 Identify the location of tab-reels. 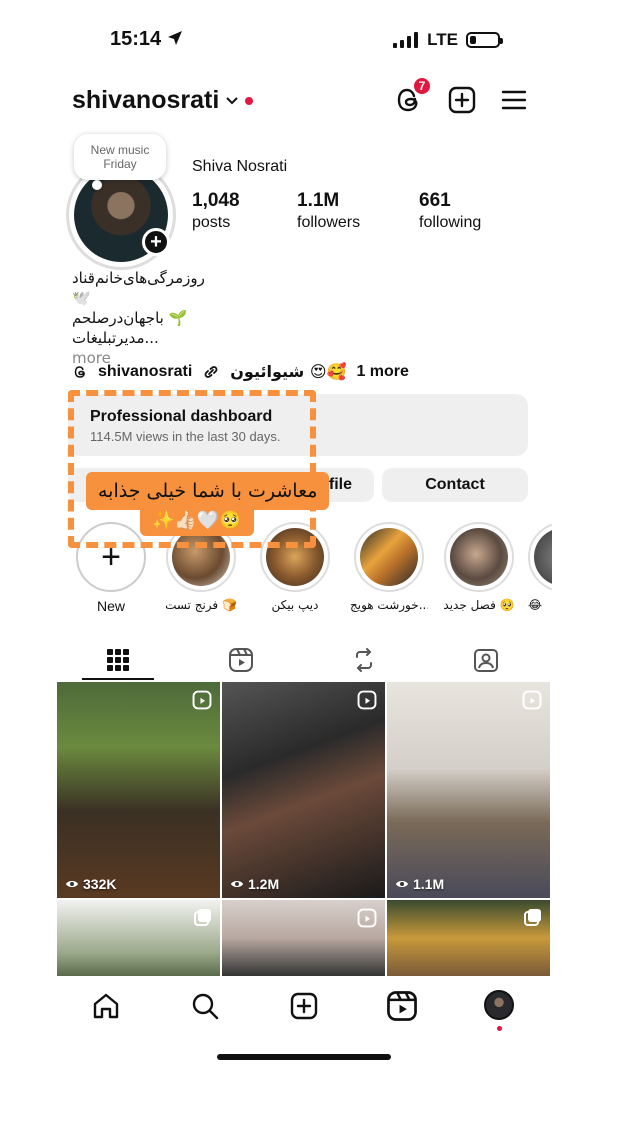
(241, 660).